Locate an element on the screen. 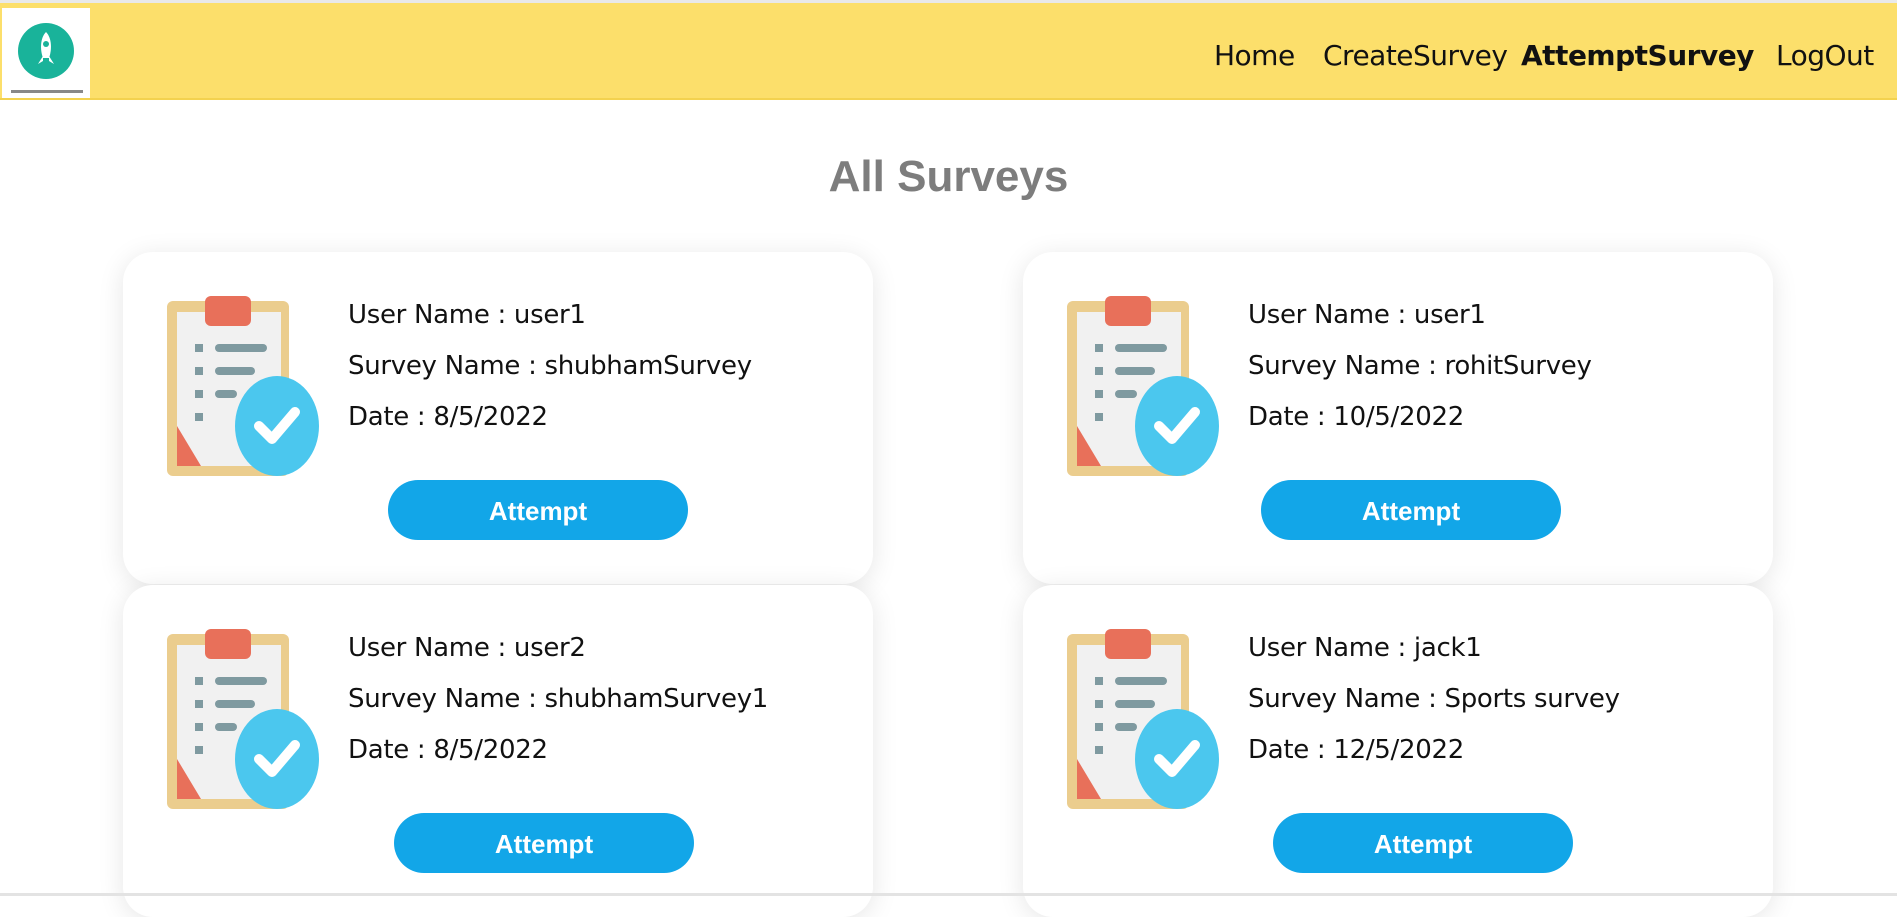  nav-create-survey-link: CreateSurvey is located at coordinates (1415, 55).